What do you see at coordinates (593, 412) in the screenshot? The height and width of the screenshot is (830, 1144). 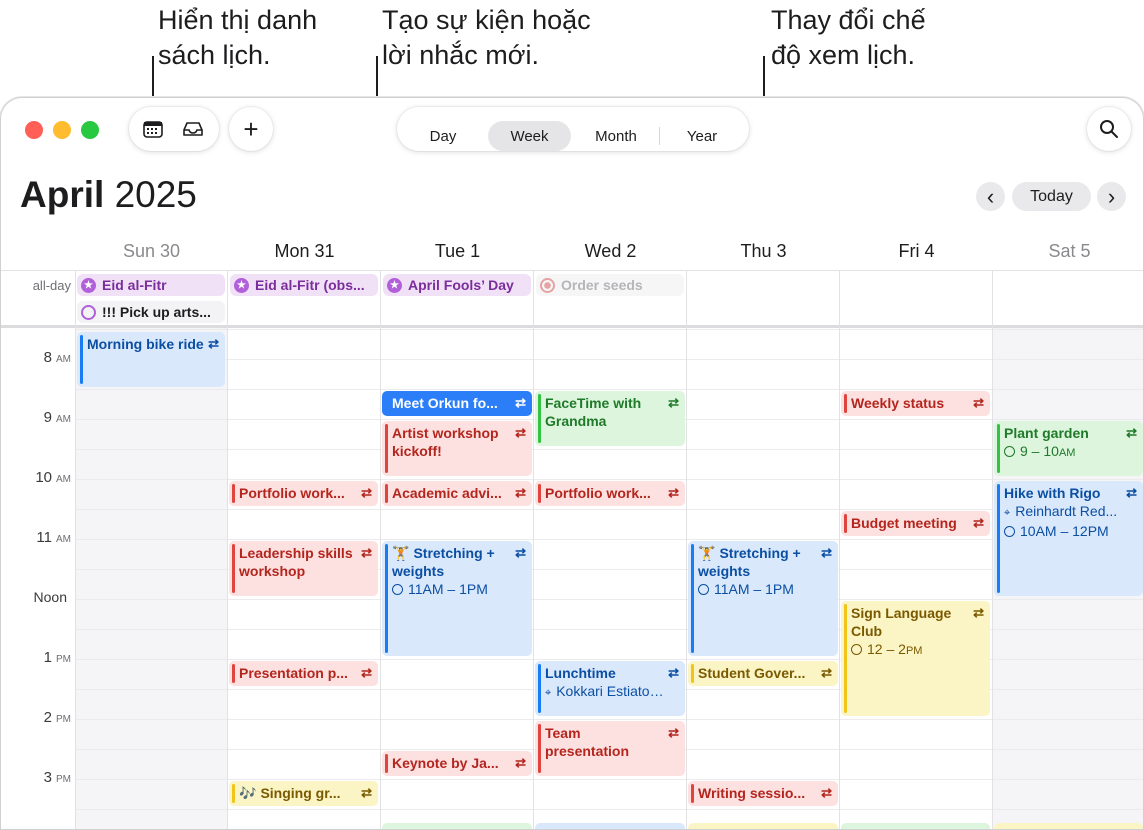 I see `event-title: FaceTime with Grandma` at bounding box center [593, 412].